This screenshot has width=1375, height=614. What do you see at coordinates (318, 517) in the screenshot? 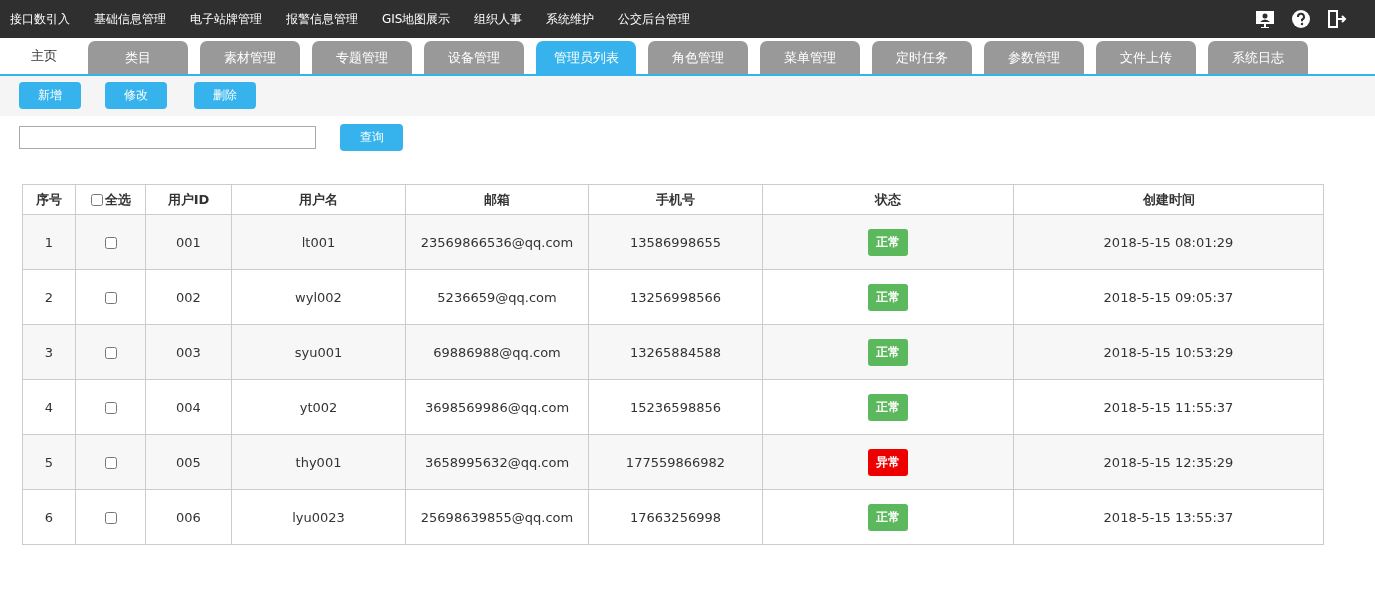
I see `table-cell: lyu0023` at bounding box center [318, 517].